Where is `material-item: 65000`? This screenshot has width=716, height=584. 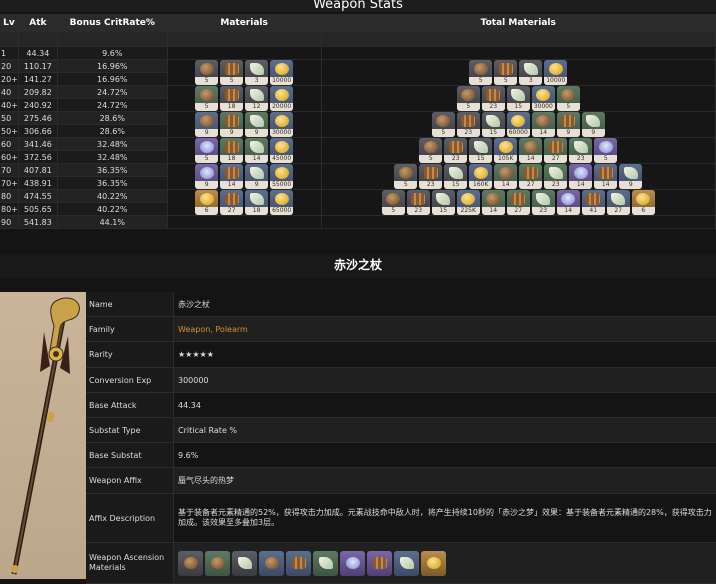
material-item: 65000 is located at coordinates (282, 202).